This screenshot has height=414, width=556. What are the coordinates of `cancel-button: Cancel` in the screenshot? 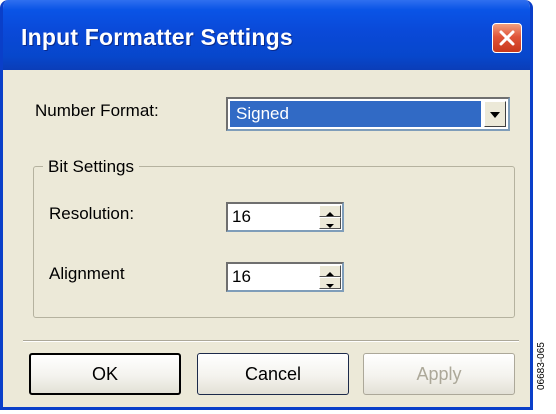 It's located at (273, 374).